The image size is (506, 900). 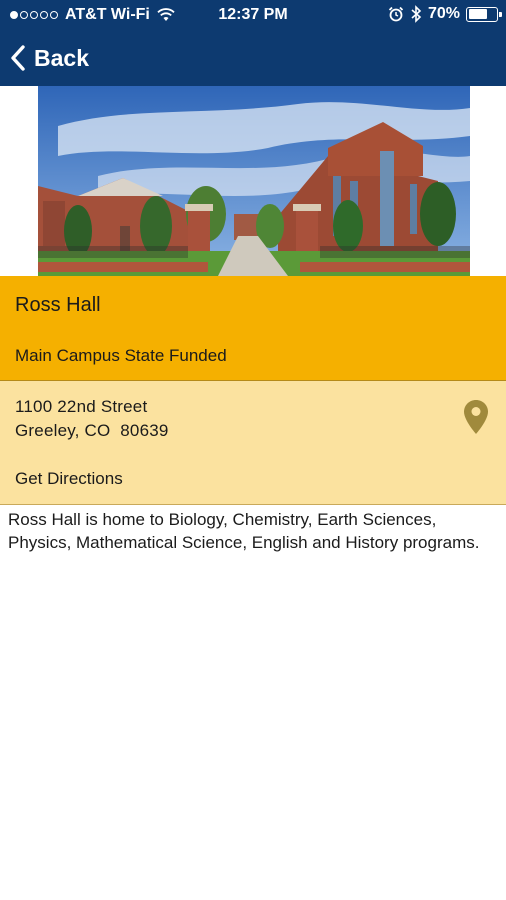 I want to click on battery-icon, so click(x=484, y=14).